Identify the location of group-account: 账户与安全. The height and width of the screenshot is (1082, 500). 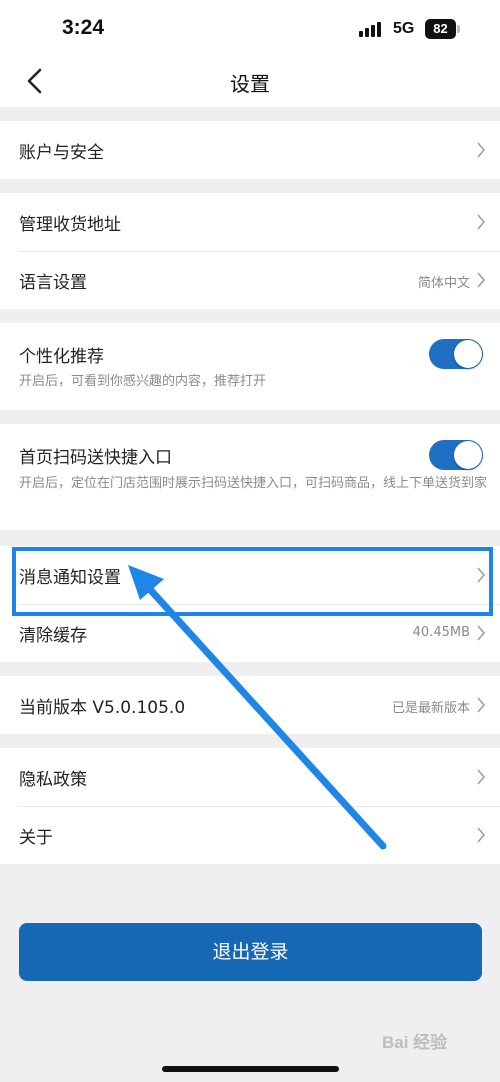
(250, 150).